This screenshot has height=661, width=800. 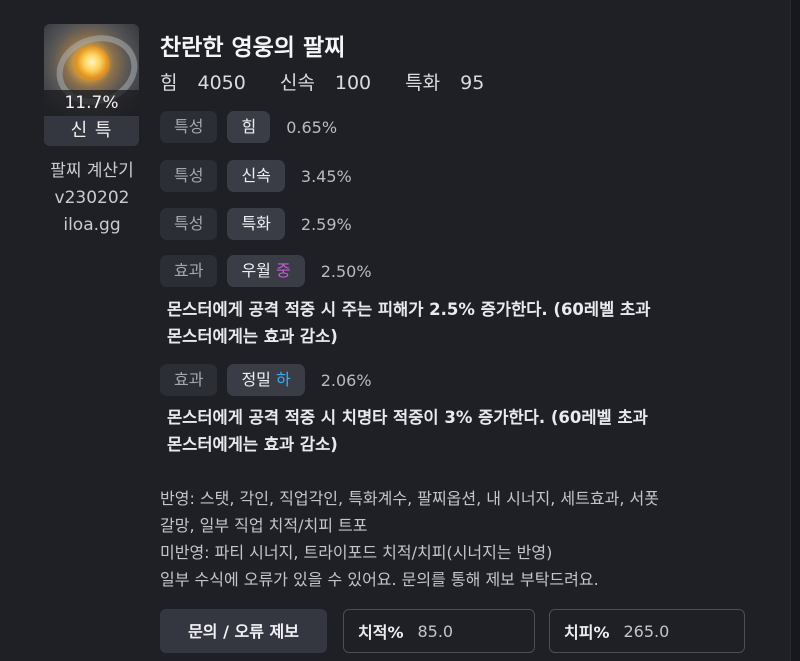 What do you see at coordinates (91, 85) in the screenshot?
I see `item-card: 11.7% 신 특` at bounding box center [91, 85].